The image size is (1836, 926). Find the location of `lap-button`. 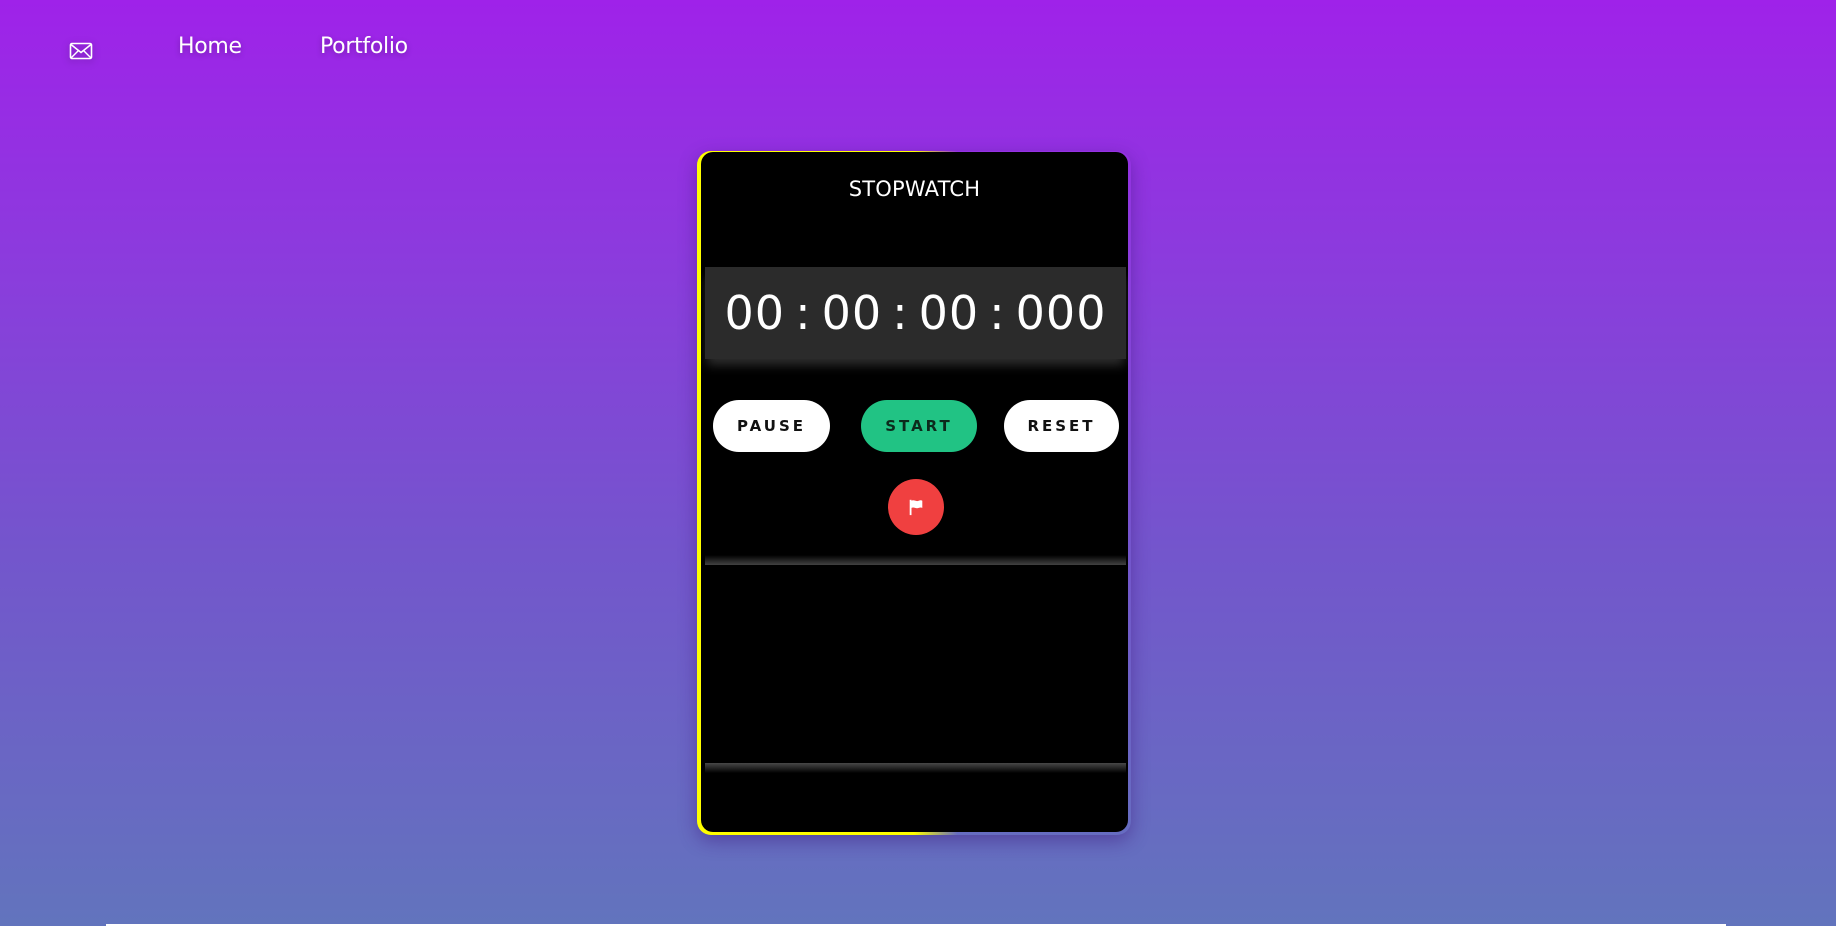

lap-button is located at coordinates (916, 507).